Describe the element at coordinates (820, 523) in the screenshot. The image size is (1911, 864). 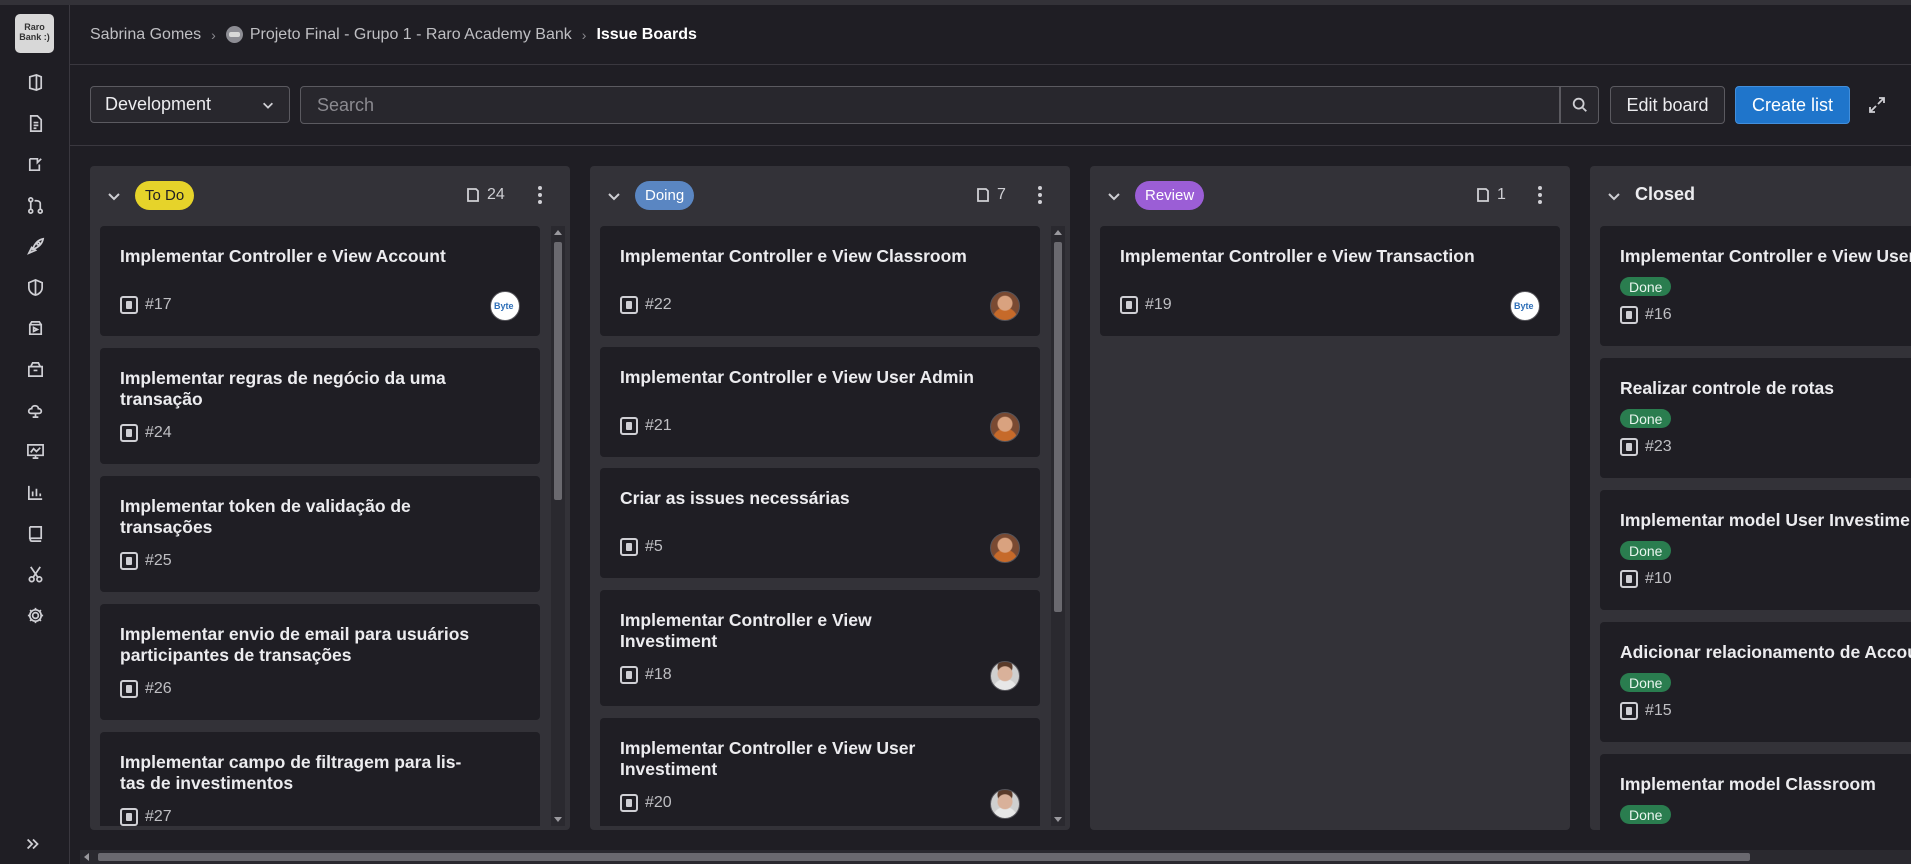
I see `issue-card: Criar as issues necessárias #5` at that location.